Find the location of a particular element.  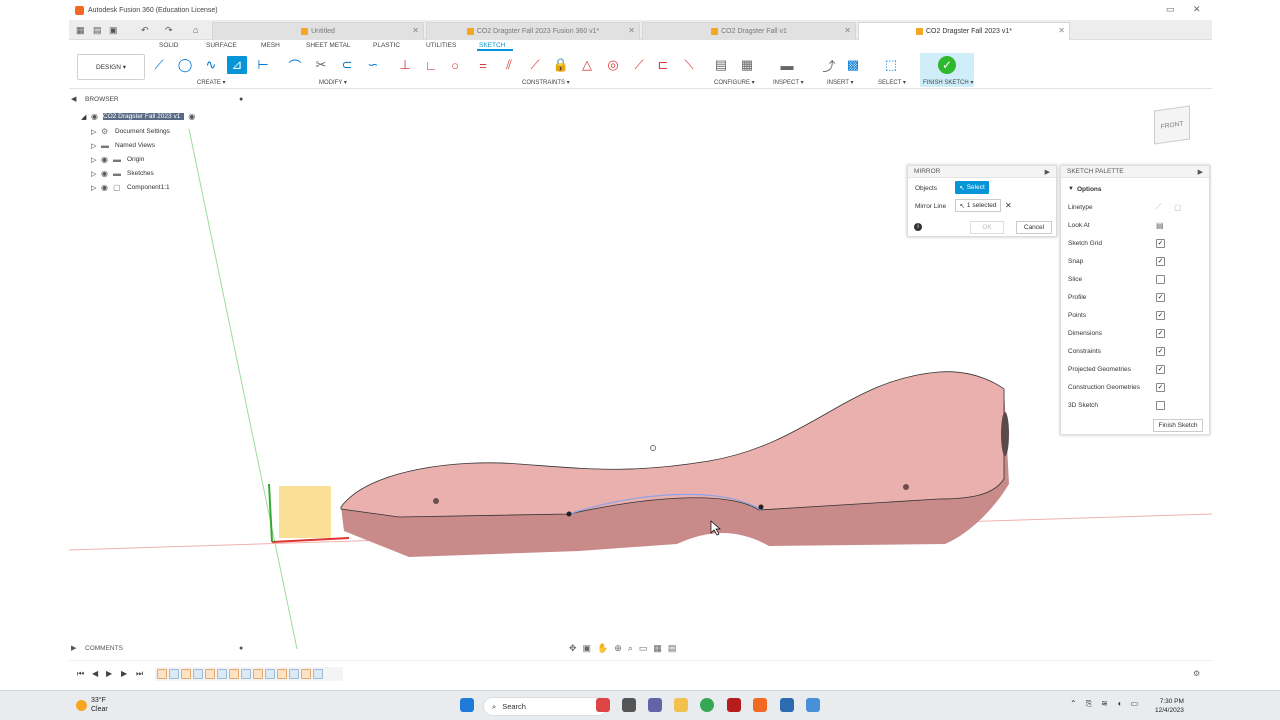

mirror-line-selection: ↖ 1 selected is located at coordinates (978, 205).